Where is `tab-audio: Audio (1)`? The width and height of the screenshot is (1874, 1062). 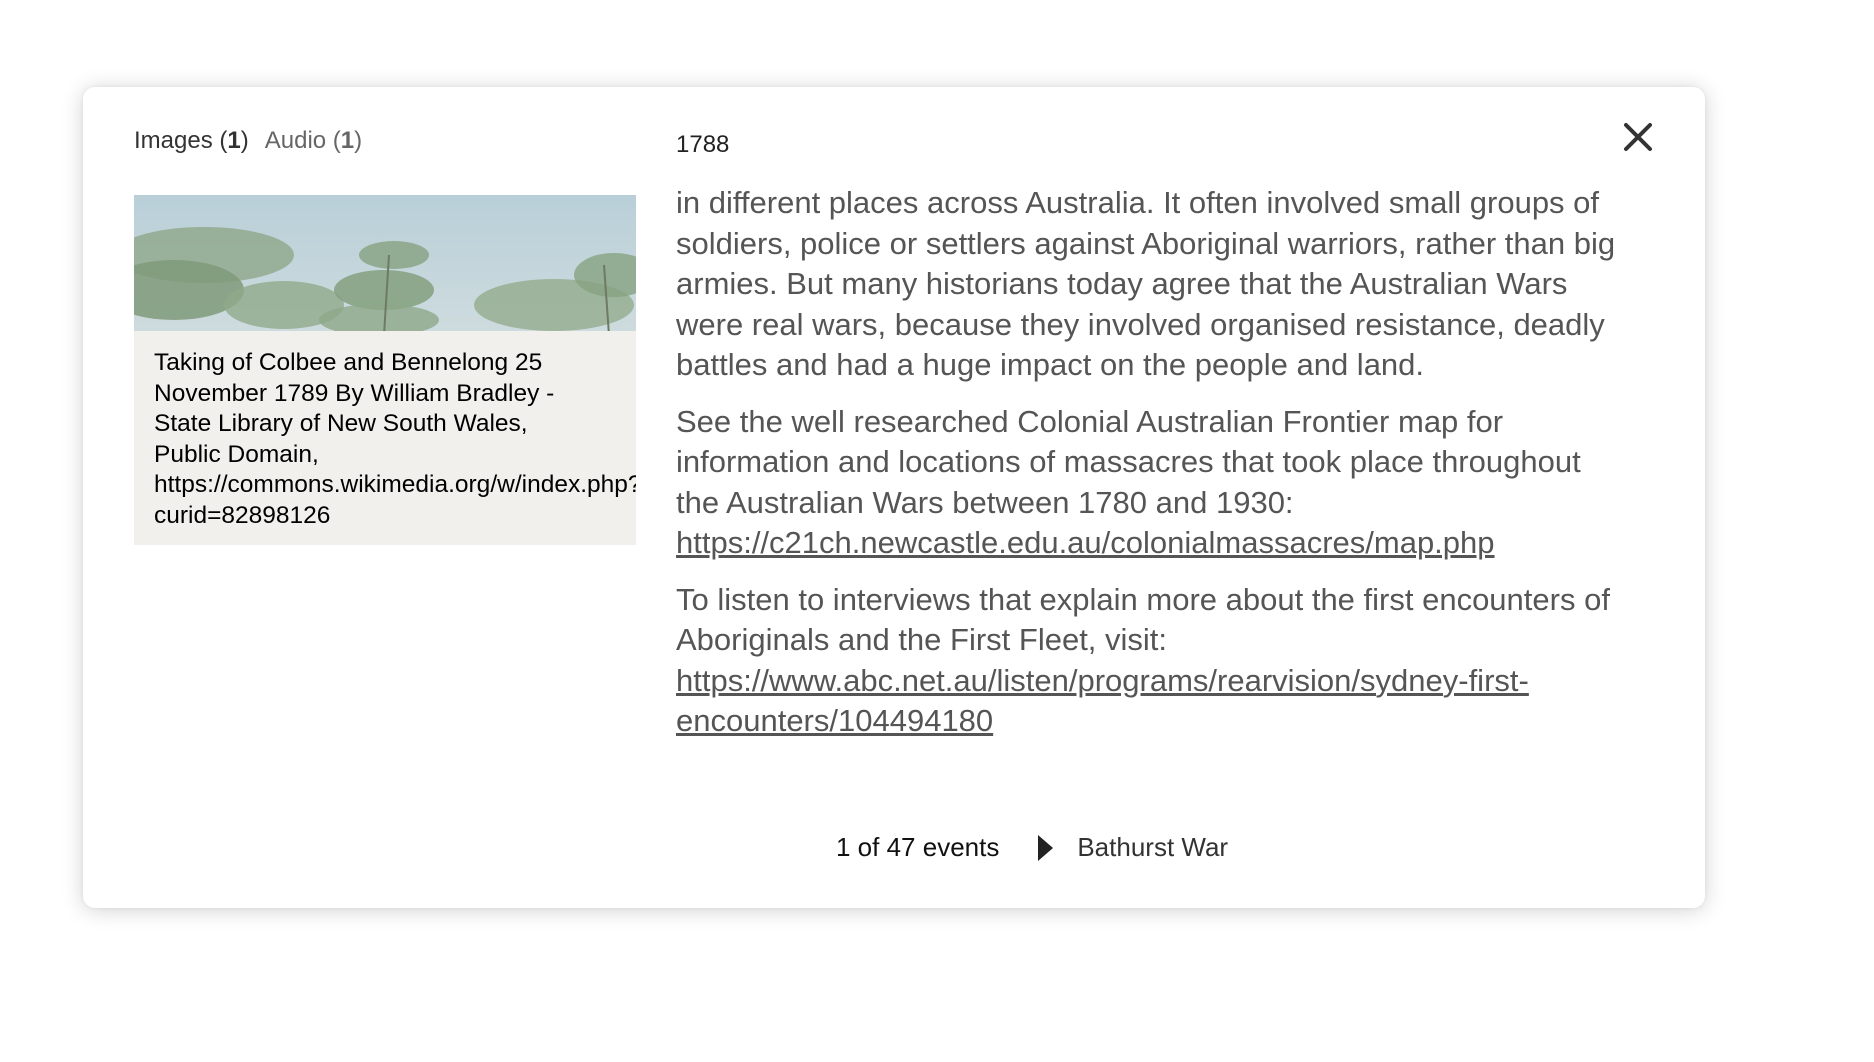
tab-audio: Audio (1) is located at coordinates (313, 141).